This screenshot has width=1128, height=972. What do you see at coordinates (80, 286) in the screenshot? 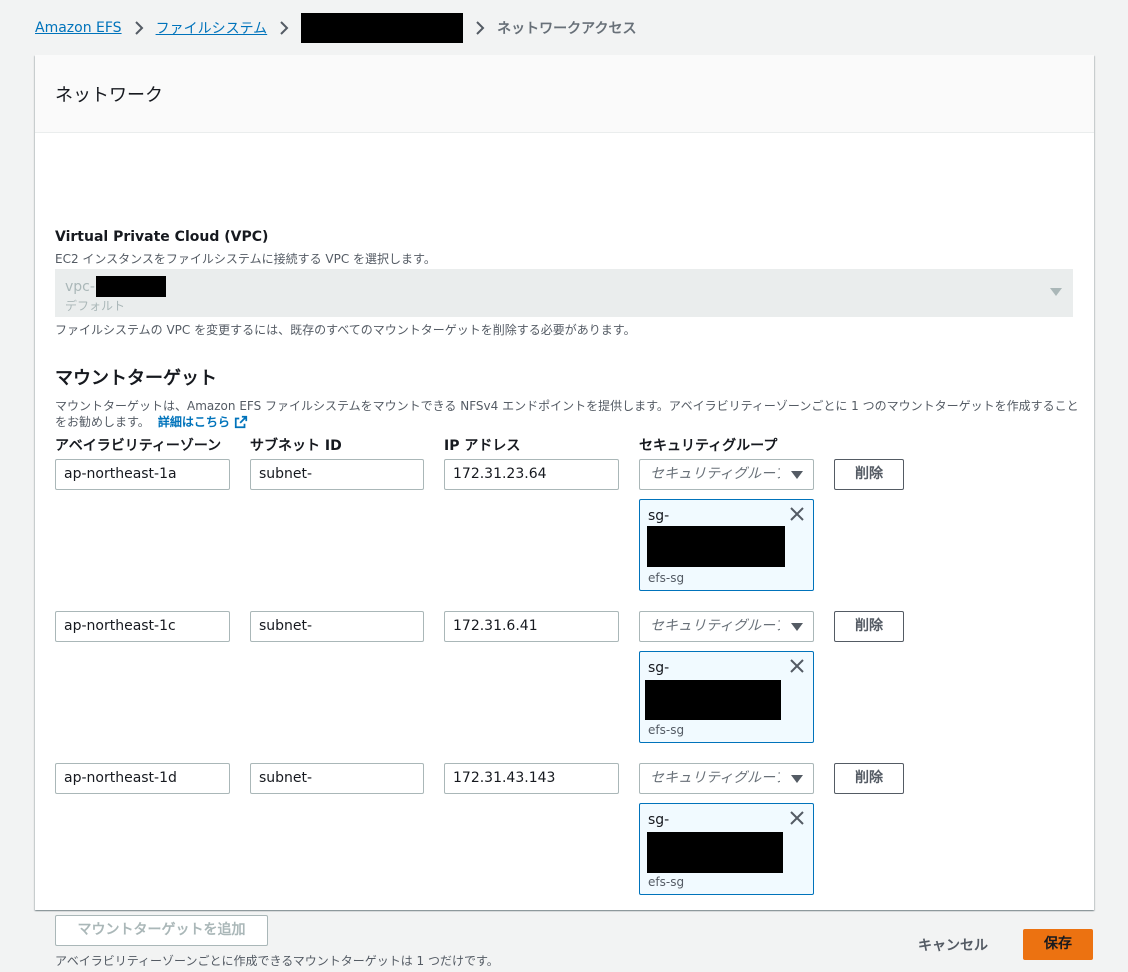
I see `vpc-id-prefix: vpc-` at bounding box center [80, 286].